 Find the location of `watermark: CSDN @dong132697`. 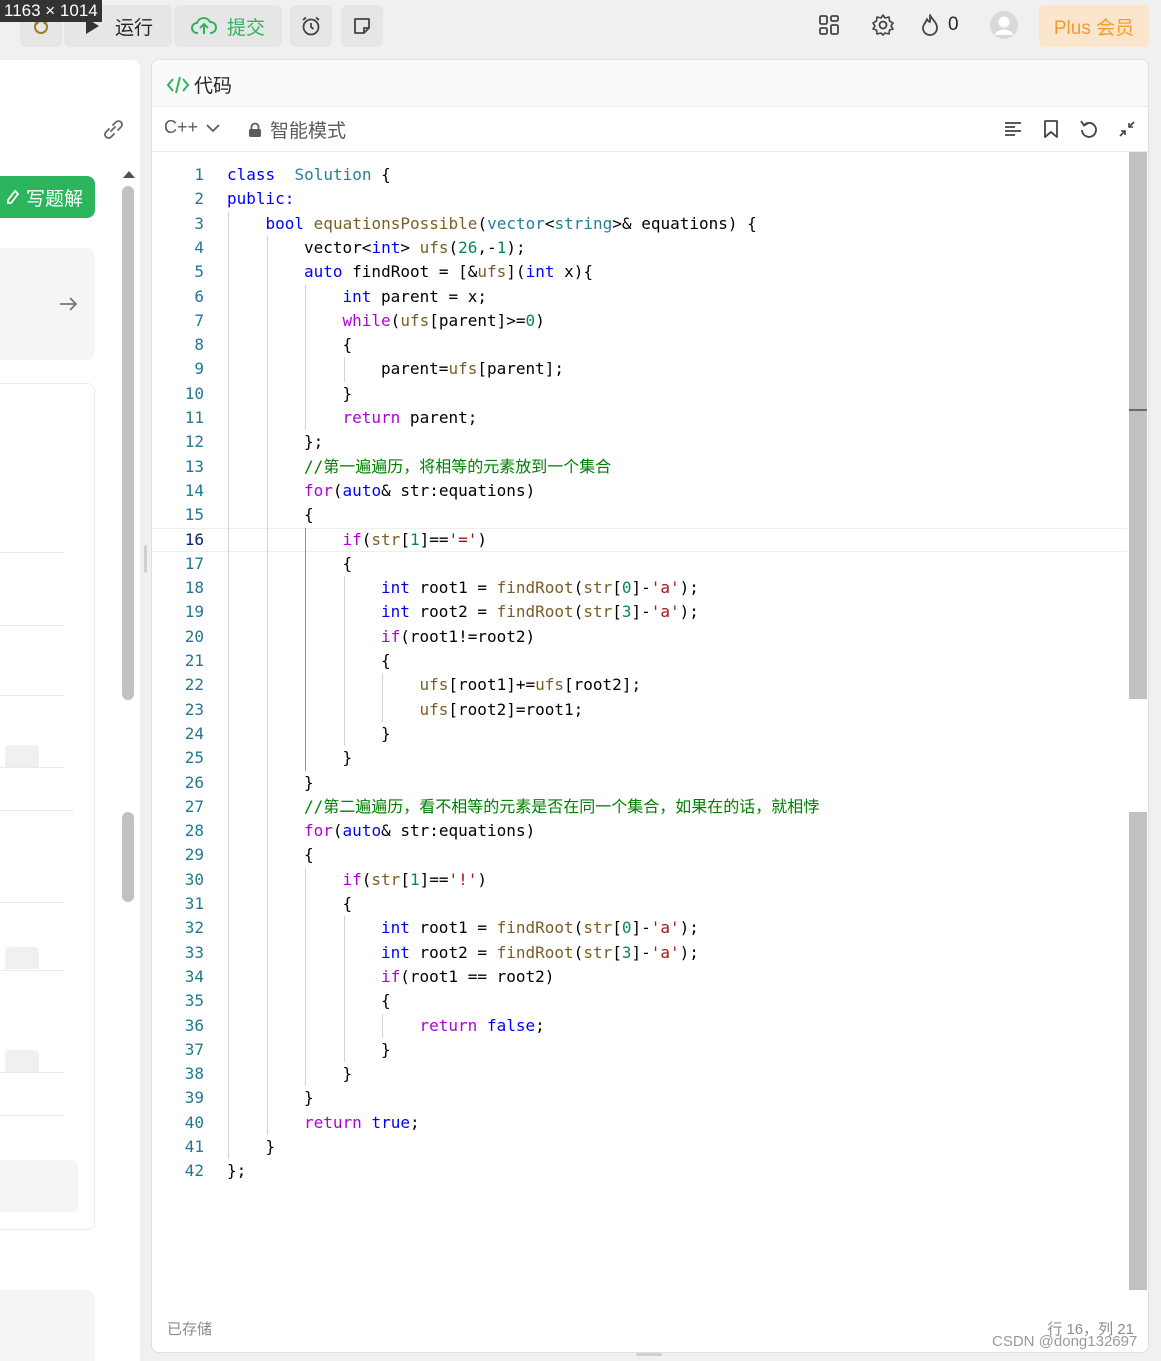

watermark: CSDN @dong132697 is located at coordinates (1065, 1341).